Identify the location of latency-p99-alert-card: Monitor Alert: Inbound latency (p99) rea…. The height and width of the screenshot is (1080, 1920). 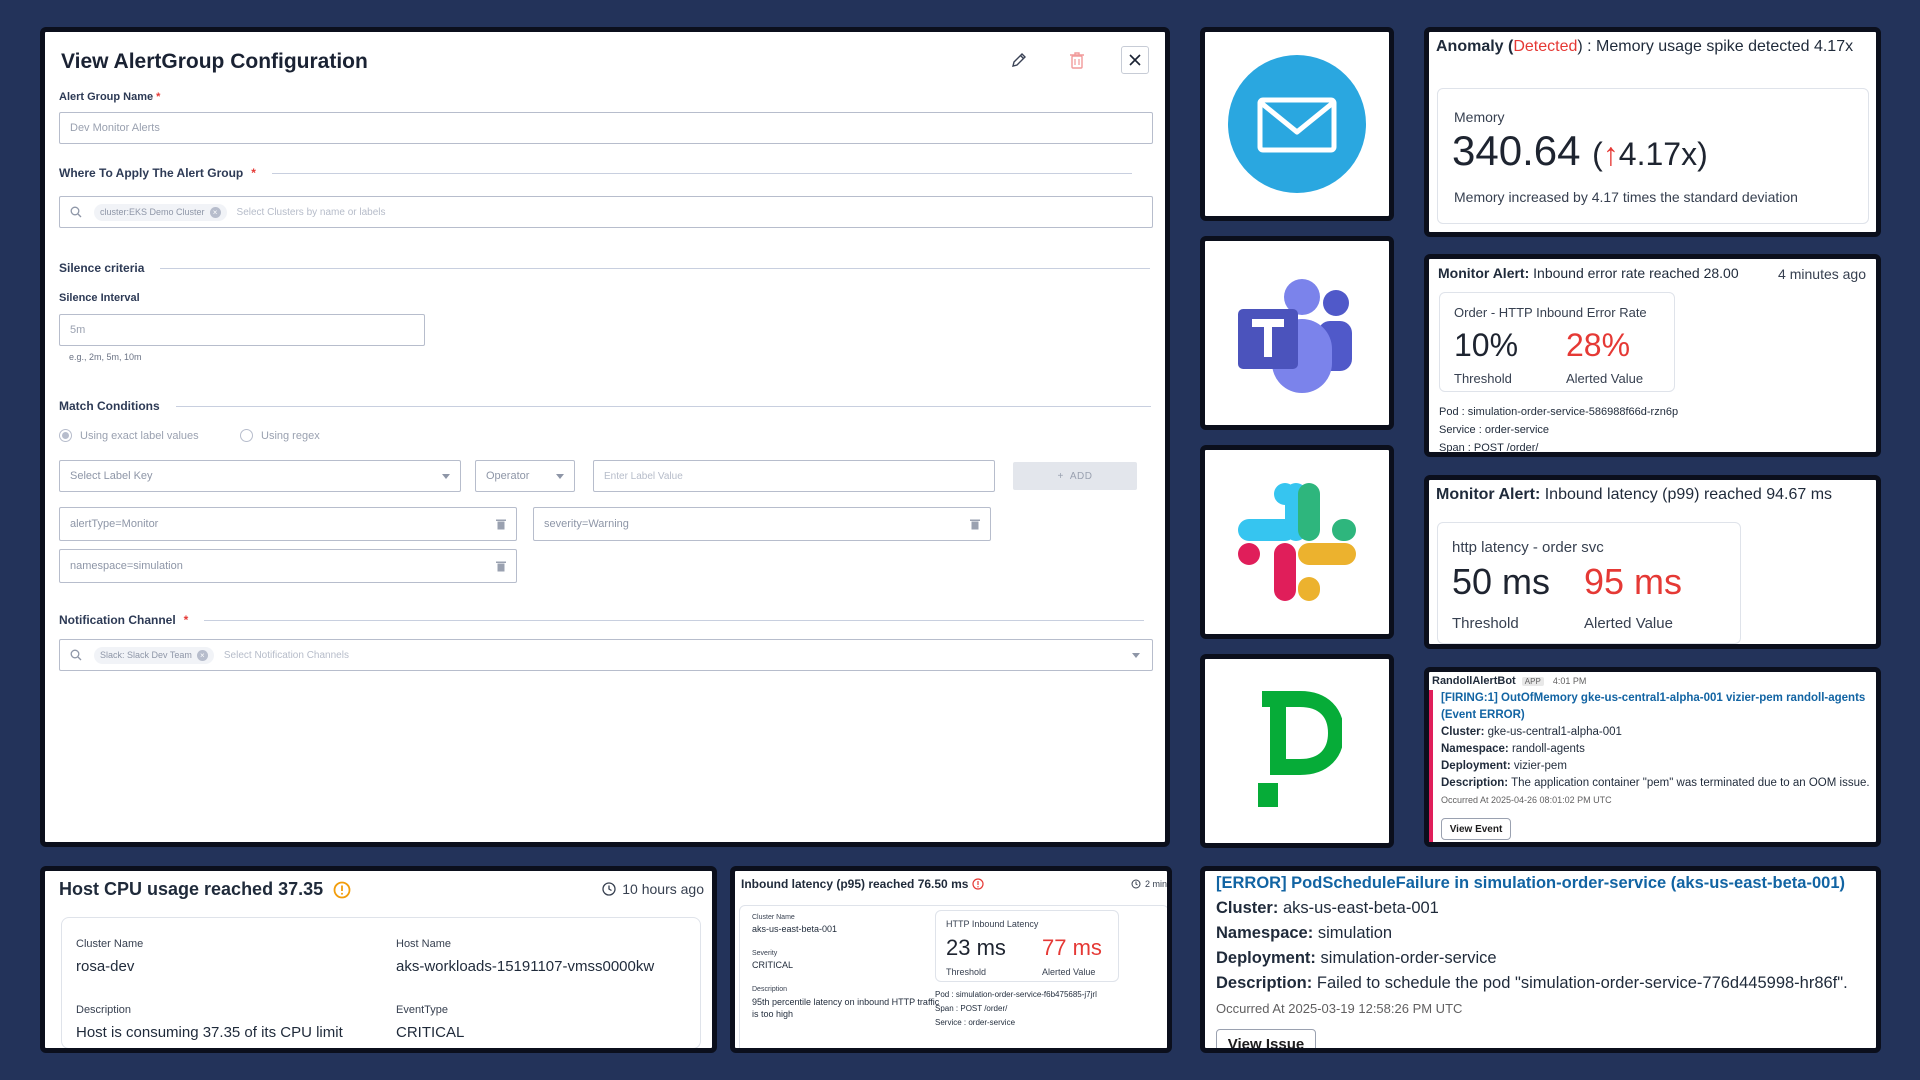
(1652, 562).